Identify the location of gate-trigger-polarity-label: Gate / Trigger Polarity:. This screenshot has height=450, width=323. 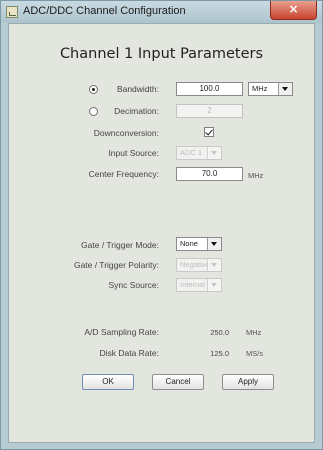
(116, 265).